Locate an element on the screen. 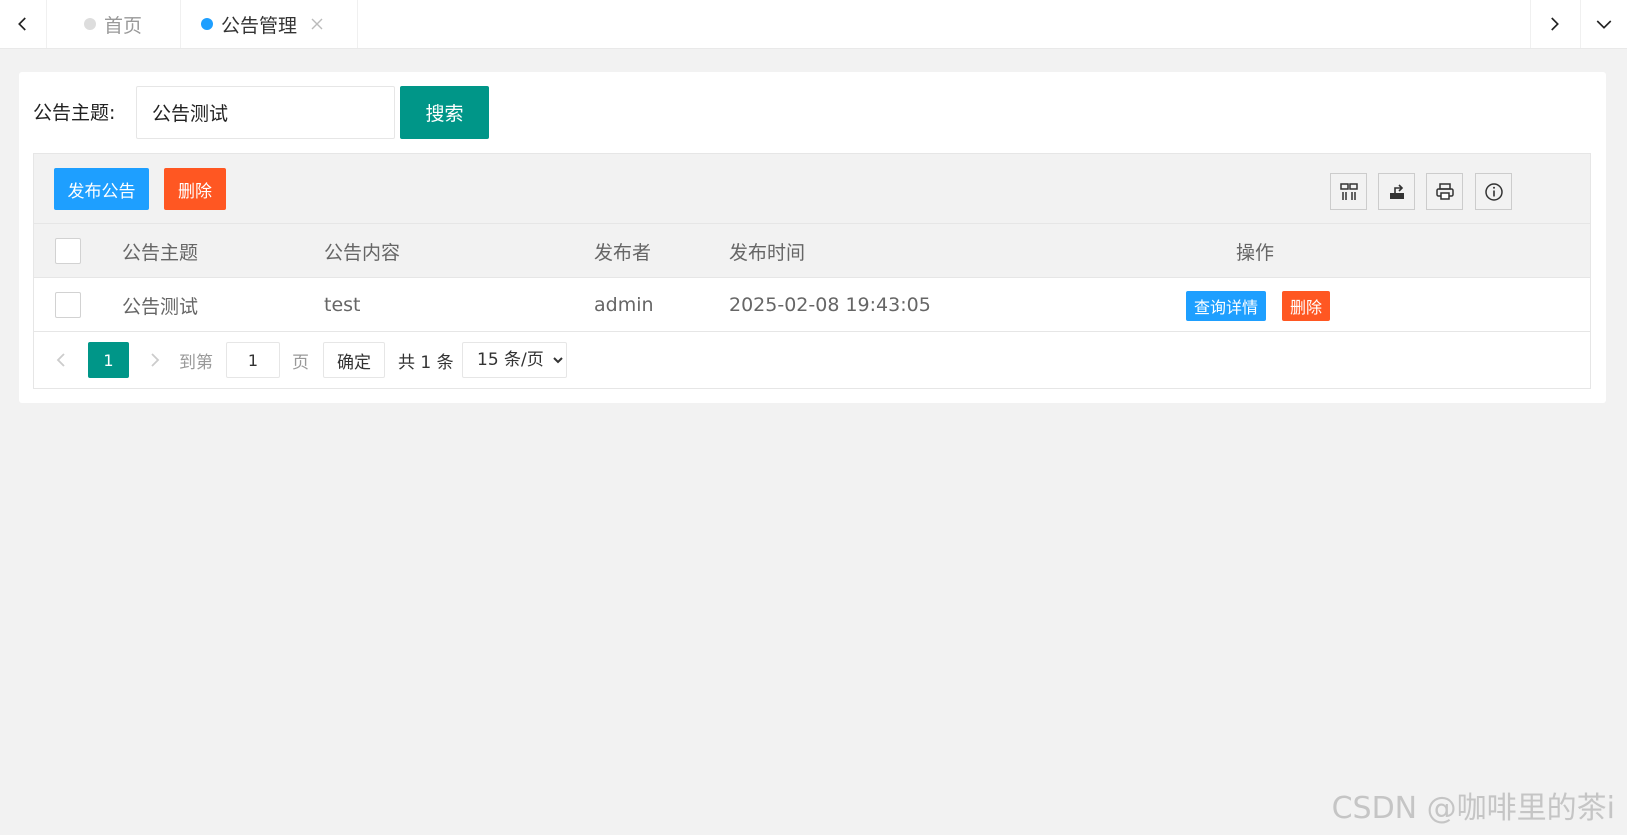  select-all-checkbox is located at coordinates (68, 251).